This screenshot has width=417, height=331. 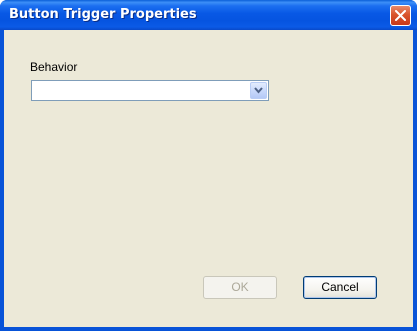 What do you see at coordinates (103, 14) in the screenshot?
I see `dialog-title: Button Trigger Properties` at bounding box center [103, 14].